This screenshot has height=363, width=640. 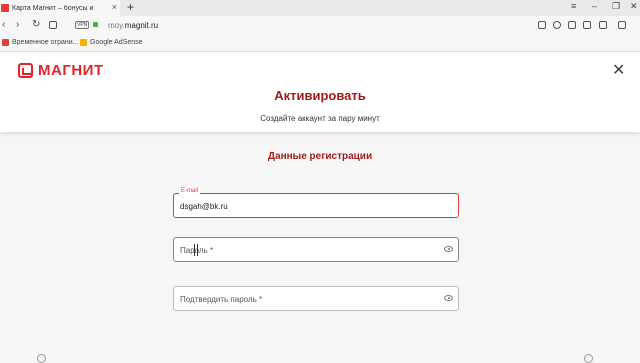 What do you see at coordinates (320, 156) in the screenshot?
I see `section-title: Данные регистрации` at bounding box center [320, 156].